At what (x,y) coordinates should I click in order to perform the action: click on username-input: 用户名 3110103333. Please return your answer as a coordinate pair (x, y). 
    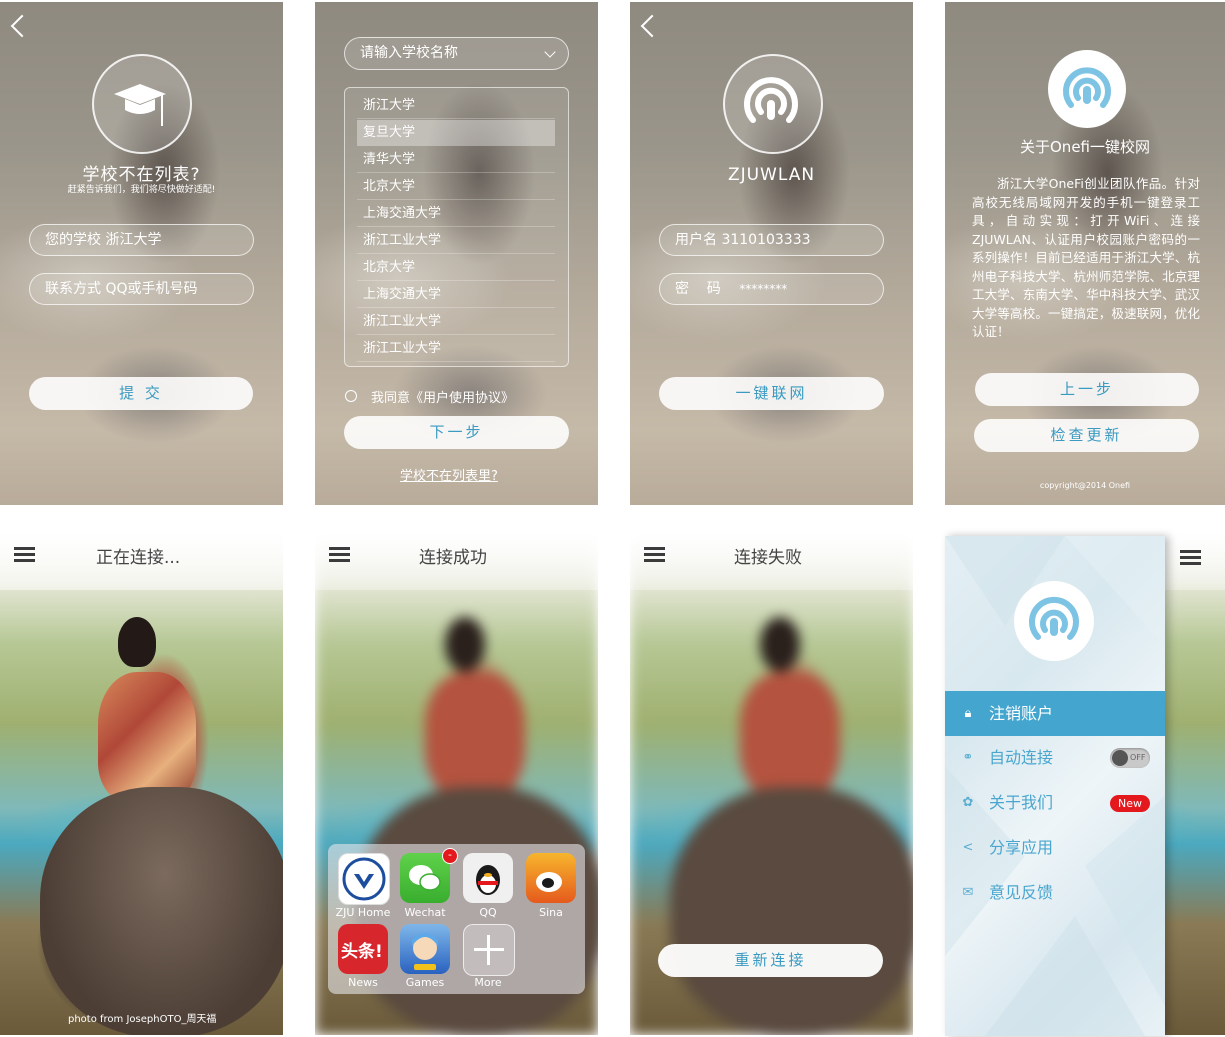
    Looking at the image, I should click on (771, 240).